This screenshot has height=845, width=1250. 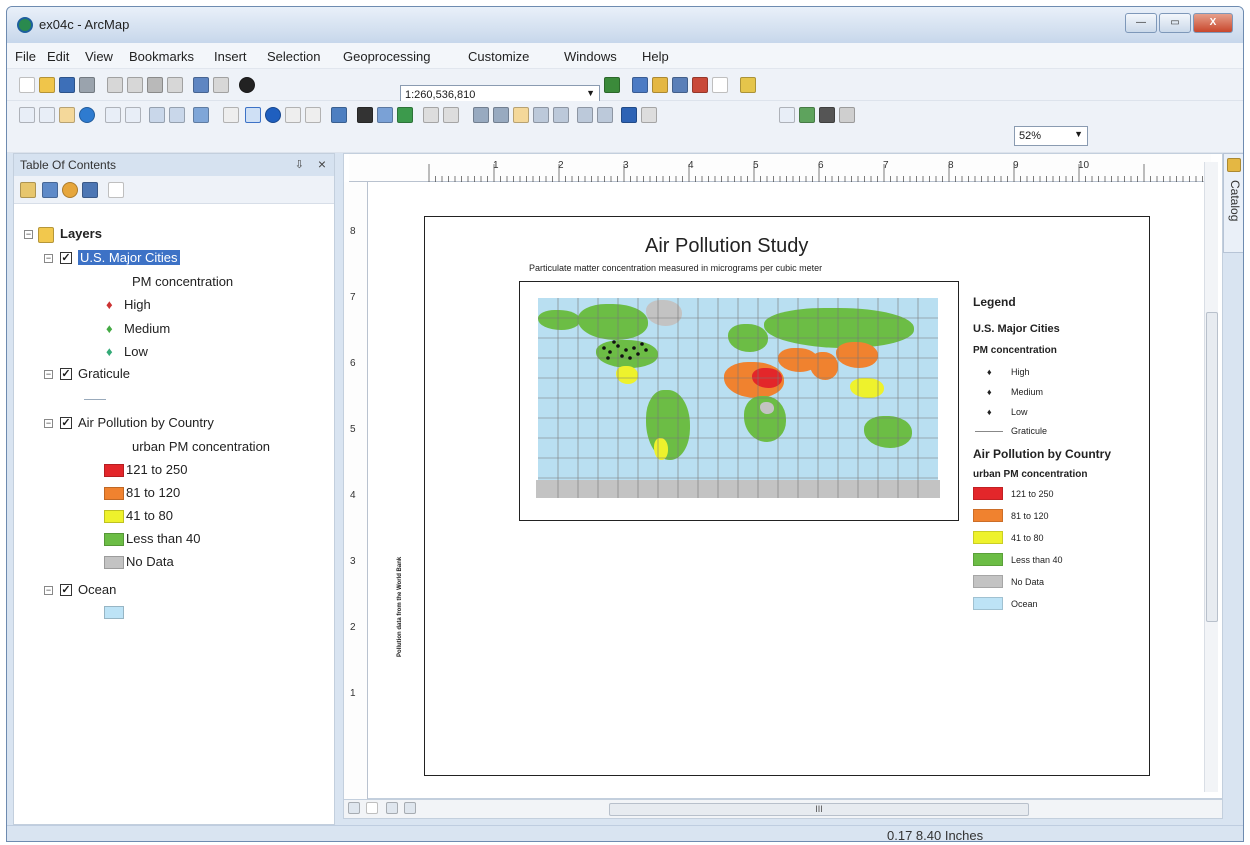 What do you see at coordinates (386, 56) in the screenshot?
I see `menu-geoprocessing: Geoprocessing` at bounding box center [386, 56].